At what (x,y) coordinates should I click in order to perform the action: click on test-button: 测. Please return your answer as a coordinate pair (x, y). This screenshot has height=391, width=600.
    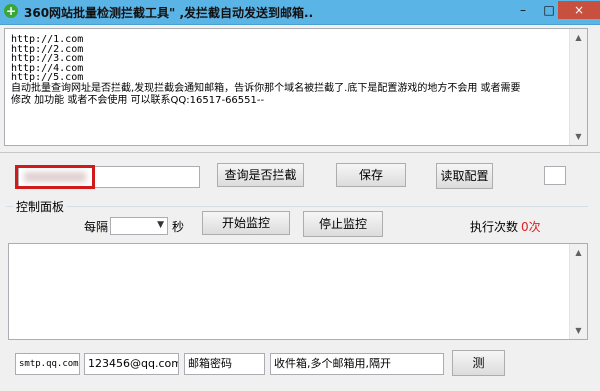
    Looking at the image, I should click on (478, 363).